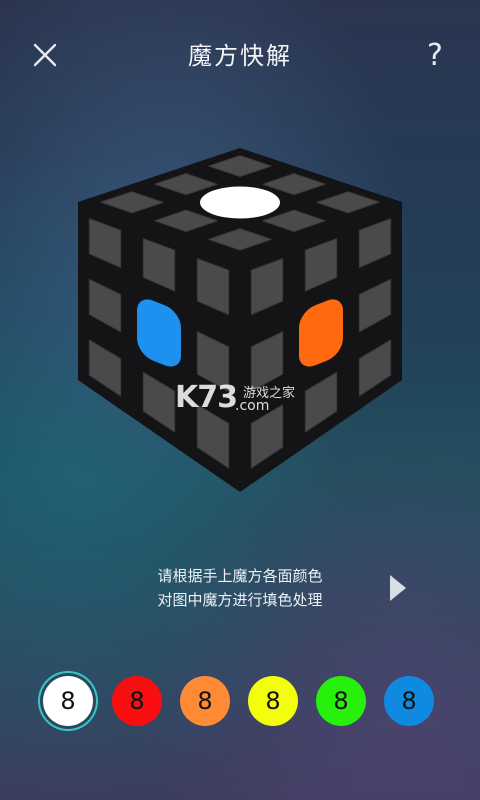 The height and width of the screenshot is (800, 480). Describe the element at coordinates (240, 588) in the screenshot. I see `instruction-text: 请根据手上魔方各面颜色 对图中魔方进行填色处理` at that location.